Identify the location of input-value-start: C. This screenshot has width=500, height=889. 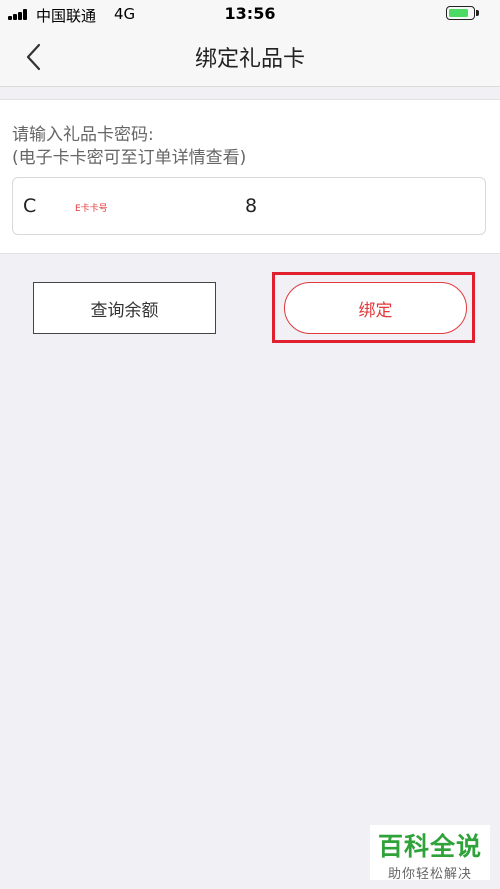
(30, 206).